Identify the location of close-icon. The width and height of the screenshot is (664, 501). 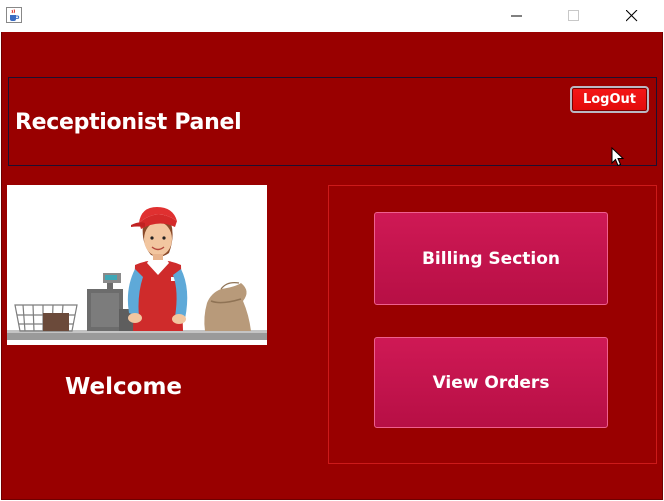
(632, 16).